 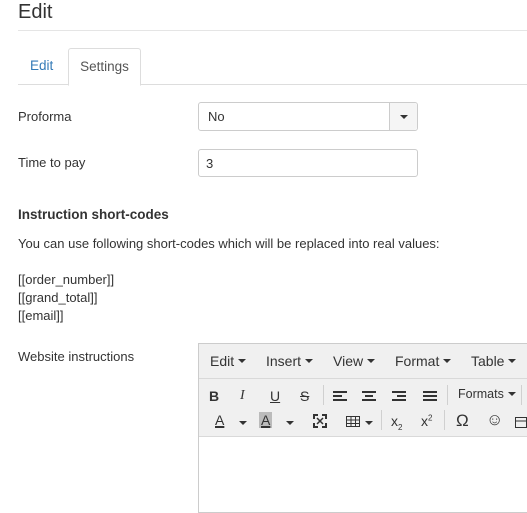 I want to click on caret-down-icon, so click(x=404, y=117).